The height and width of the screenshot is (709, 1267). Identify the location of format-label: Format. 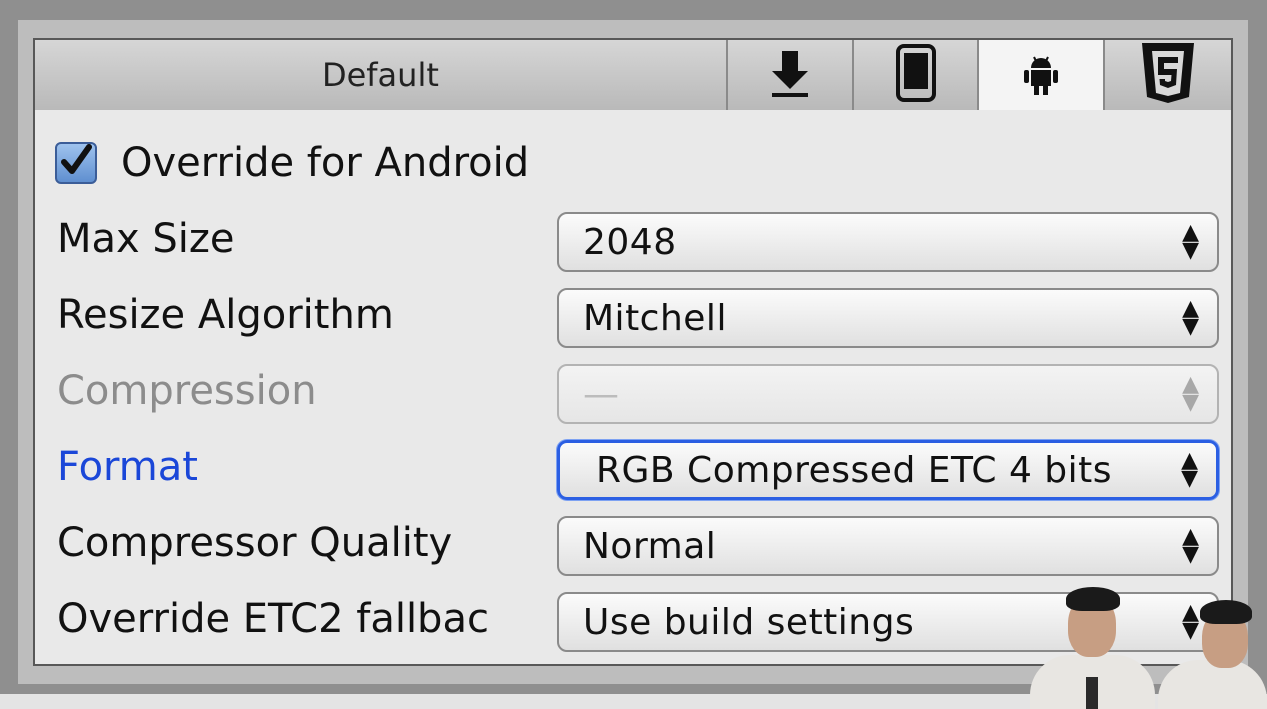
(127, 467).